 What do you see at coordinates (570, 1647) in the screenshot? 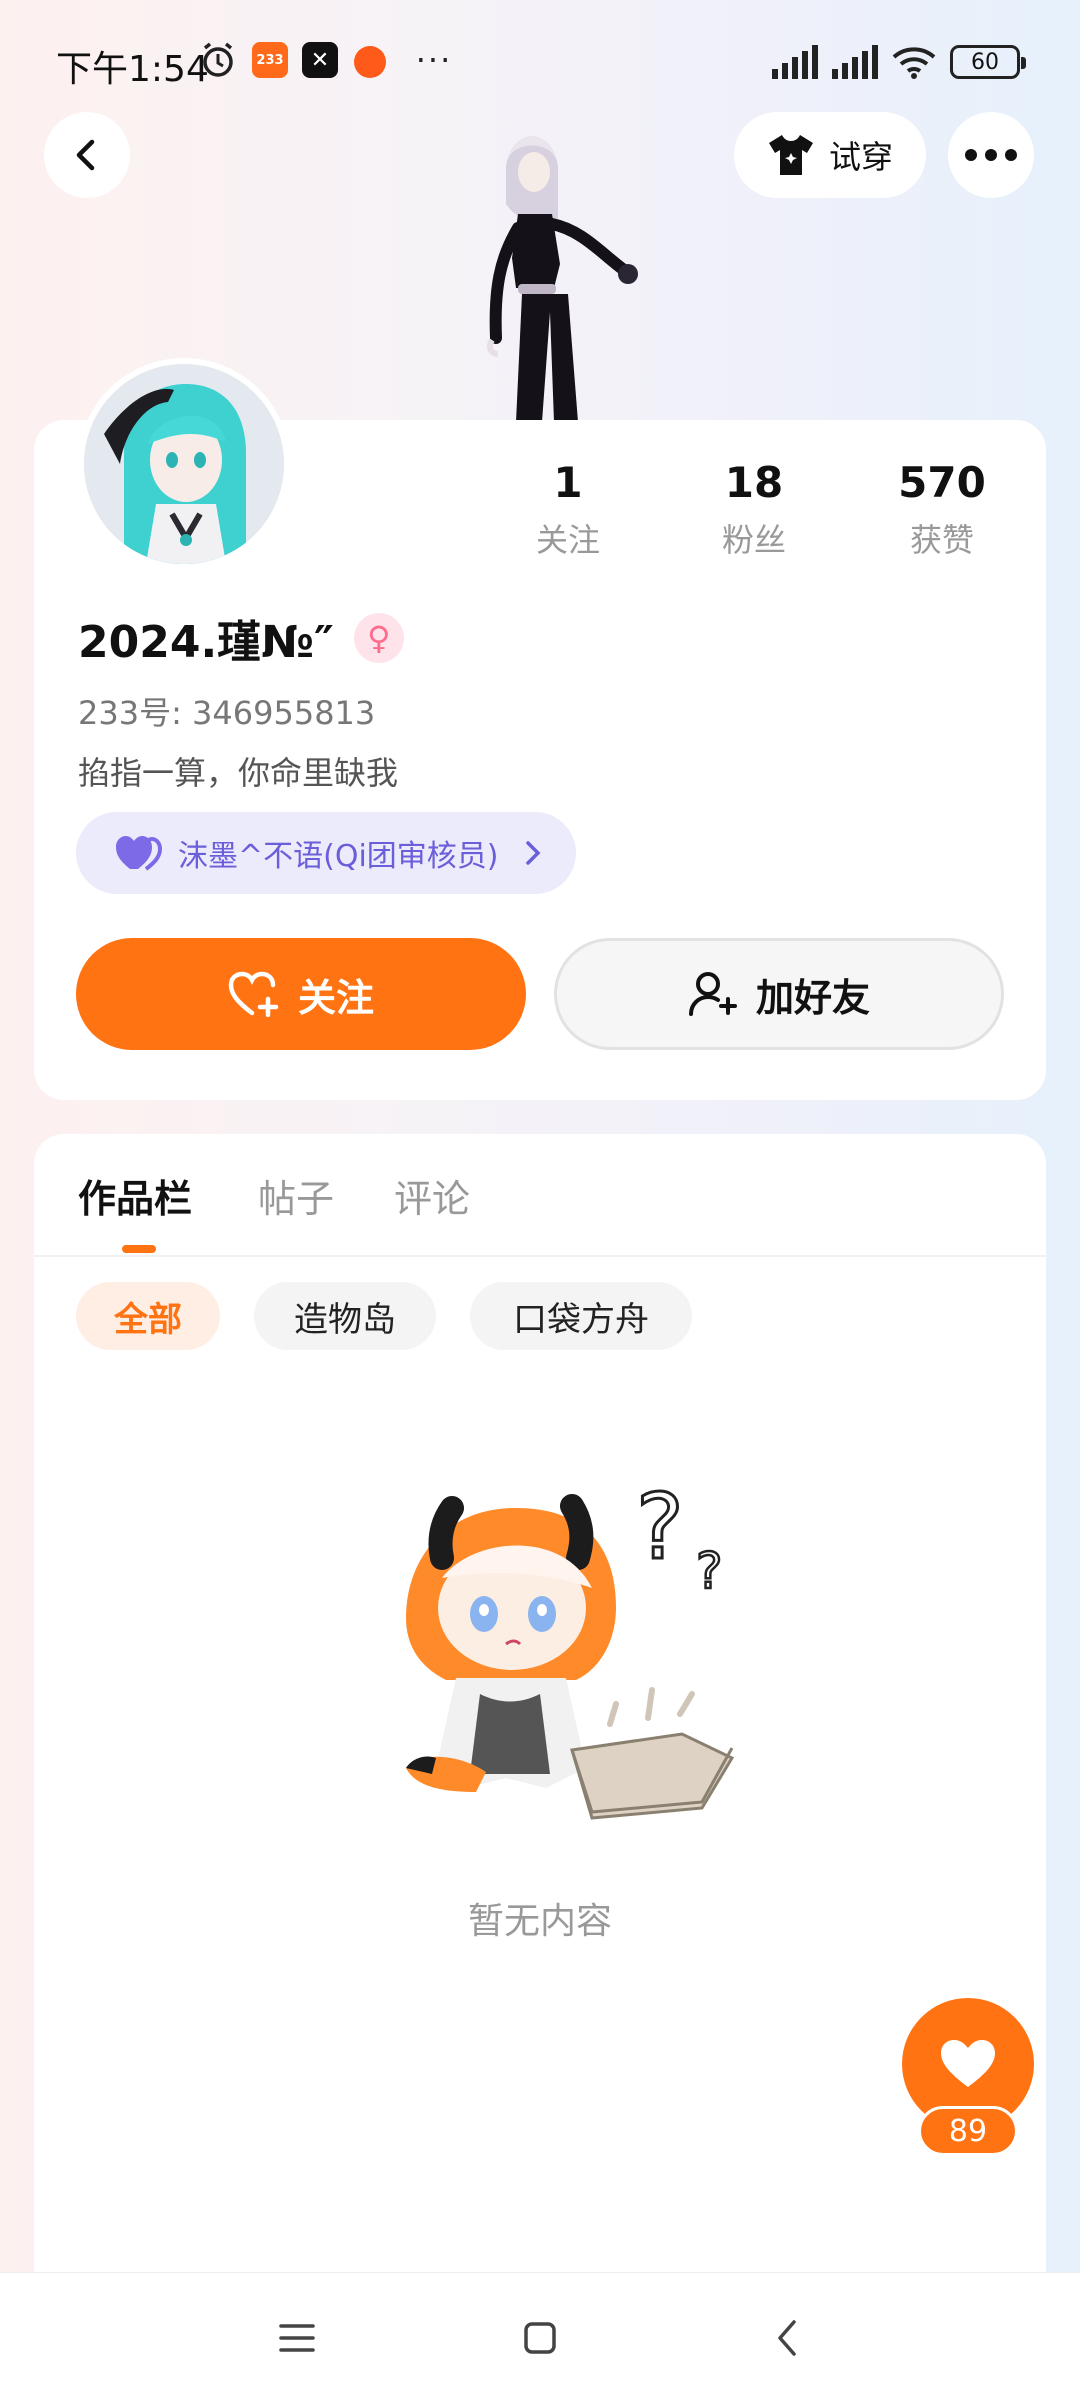
I see `empty-state-illustration: ? ?` at bounding box center [570, 1647].